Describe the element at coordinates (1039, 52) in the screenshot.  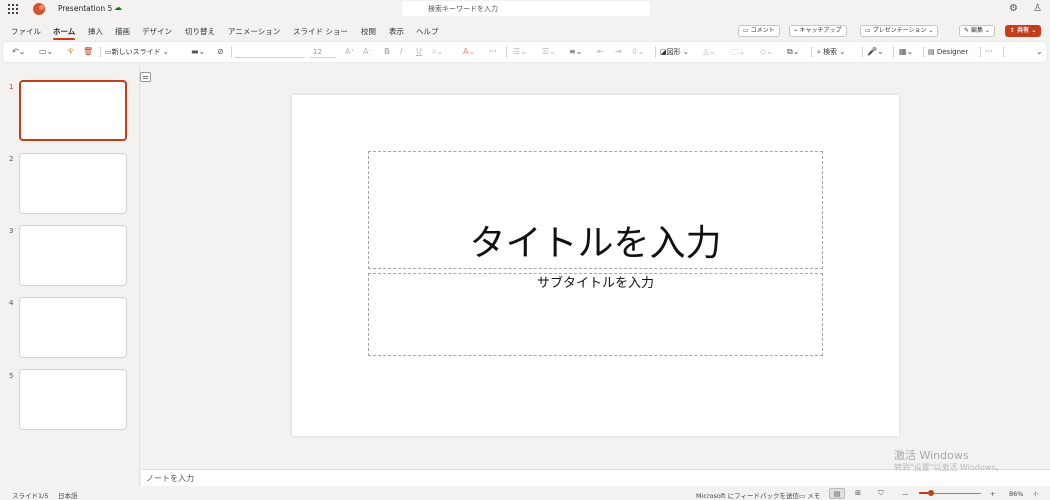
I see `expand-ribbon-icon: ⌄` at that location.